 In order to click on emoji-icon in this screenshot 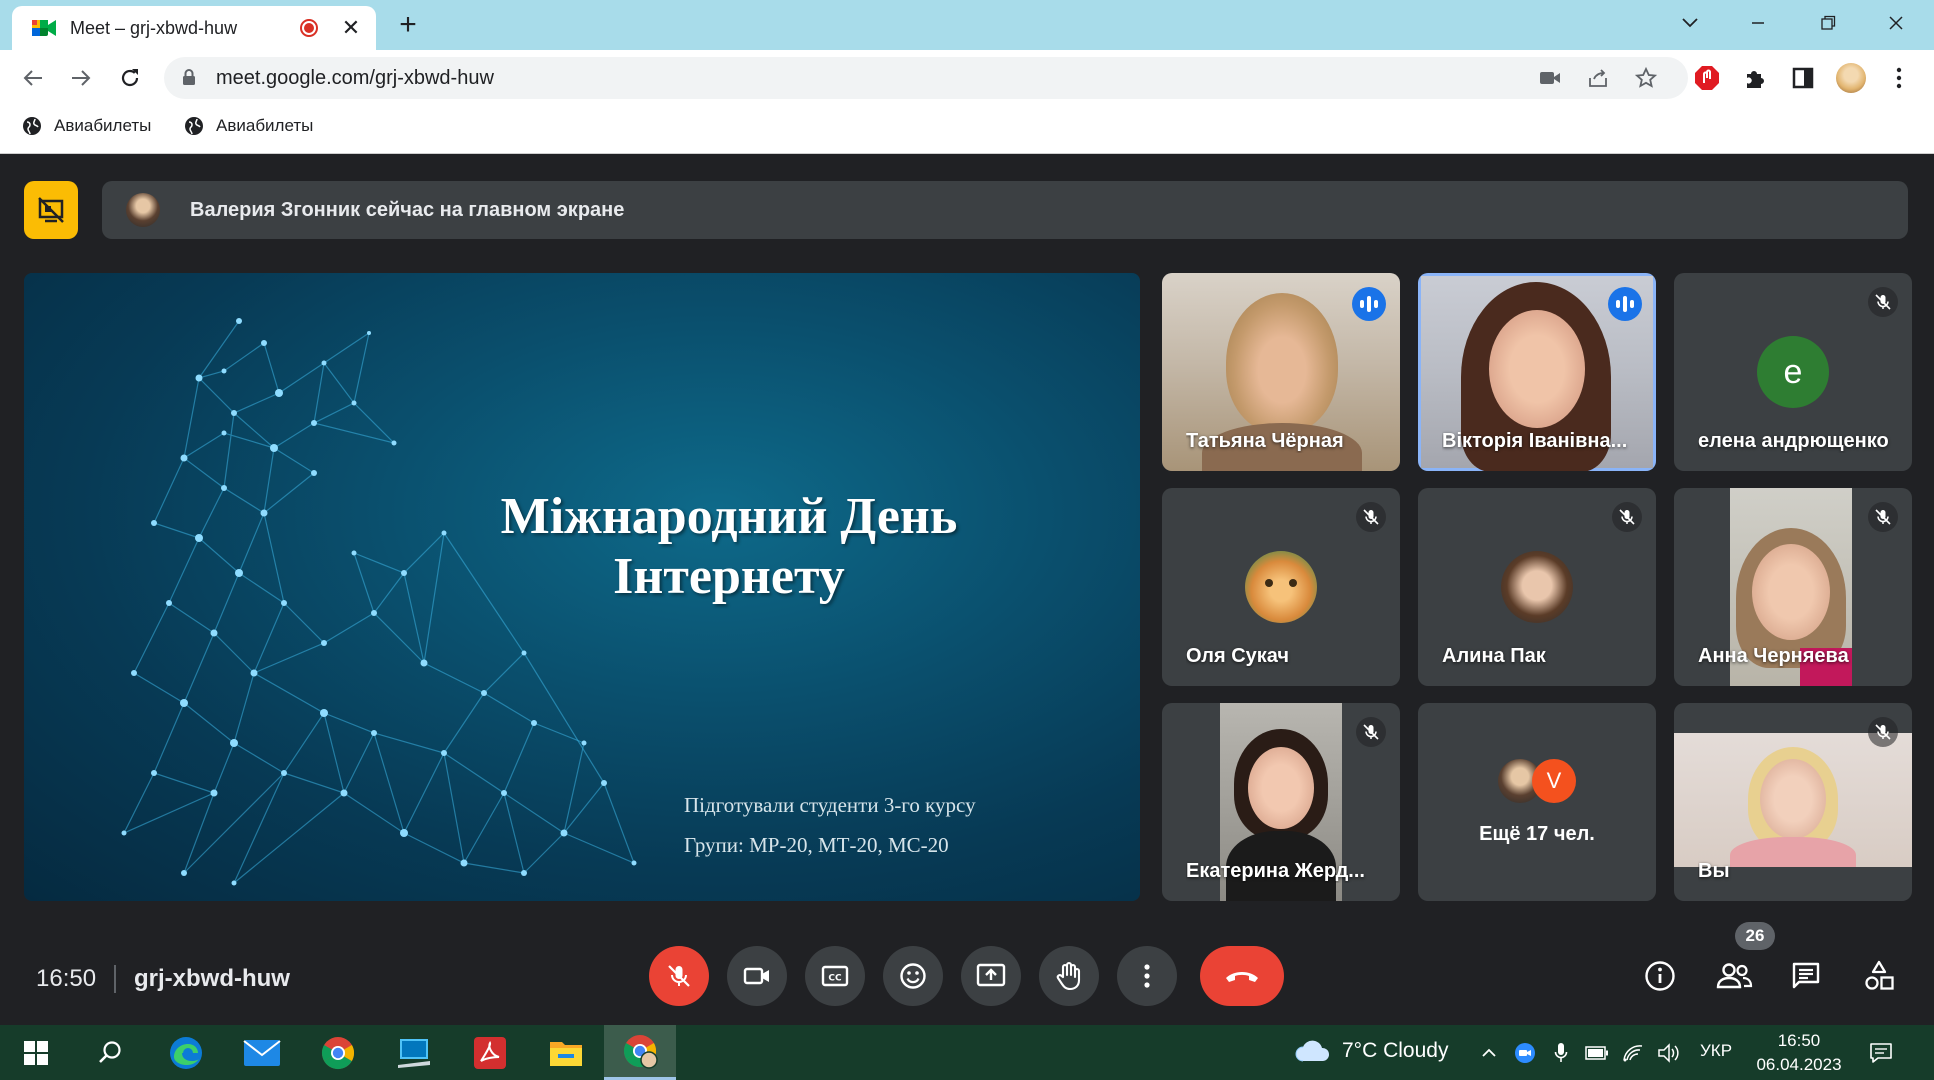, I will do `click(913, 976)`.